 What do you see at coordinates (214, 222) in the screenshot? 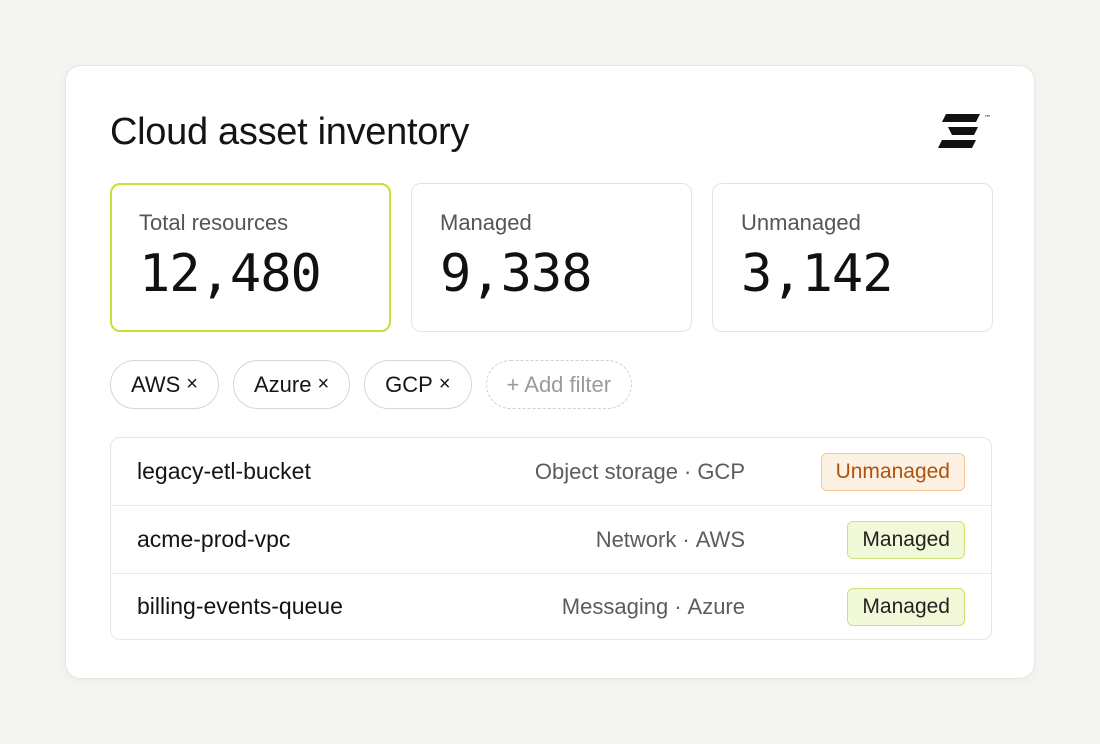
I see `stat-label: Total resources` at bounding box center [214, 222].